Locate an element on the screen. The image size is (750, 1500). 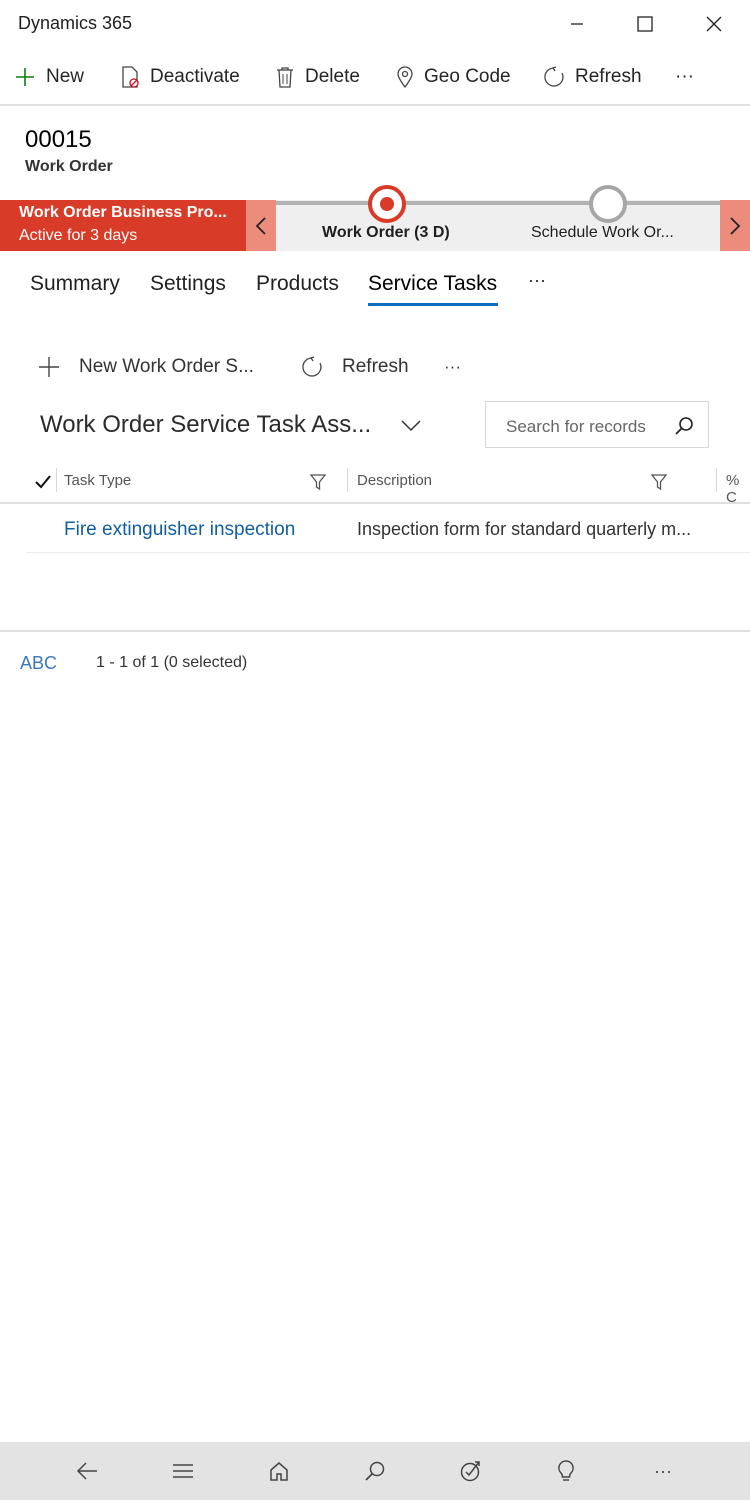
geo-code-label: Geo Code is located at coordinates (467, 76).